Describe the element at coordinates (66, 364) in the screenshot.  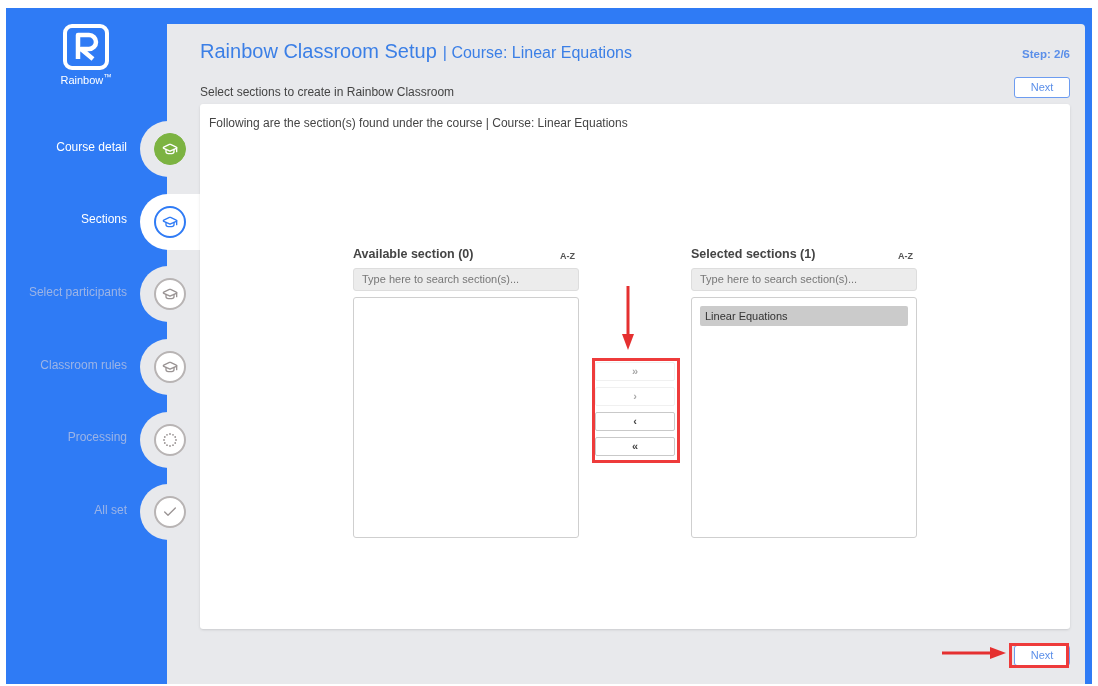
I see `step-label: Classroom rules` at that location.